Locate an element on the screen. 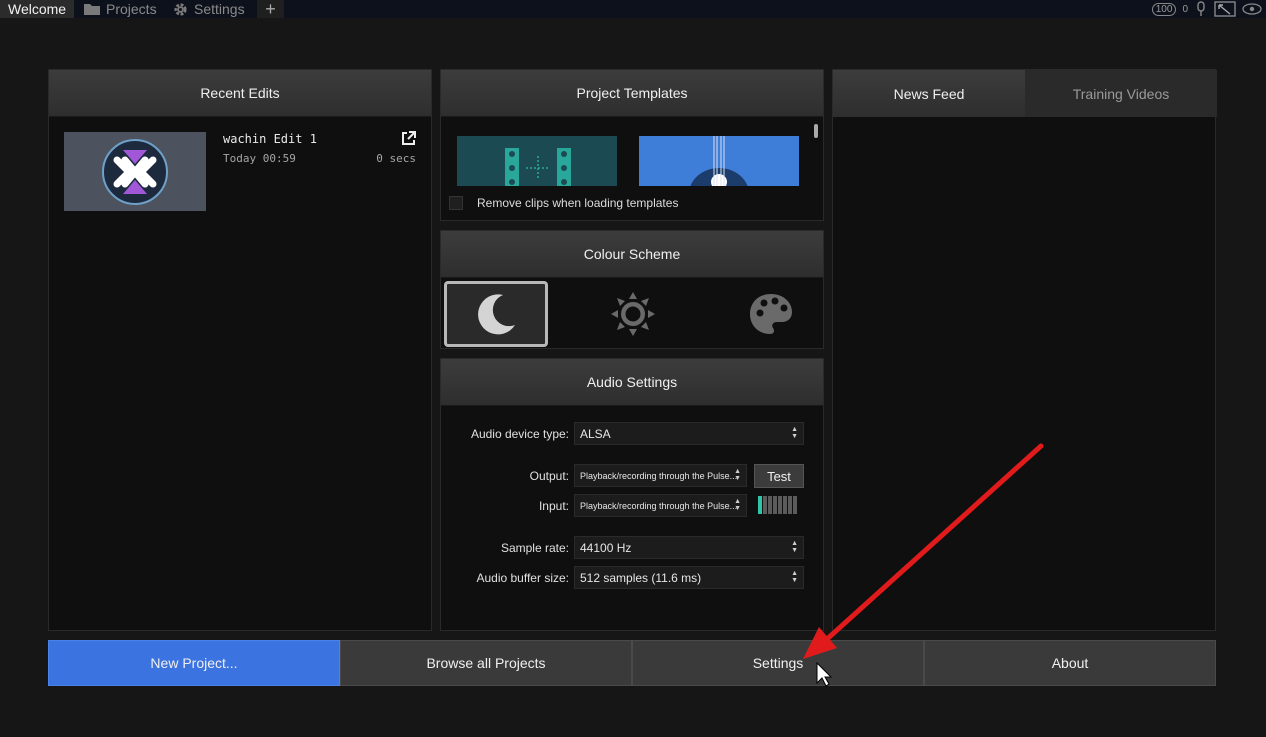  colour-scheme-panel: Colour Scheme is located at coordinates (632, 289).